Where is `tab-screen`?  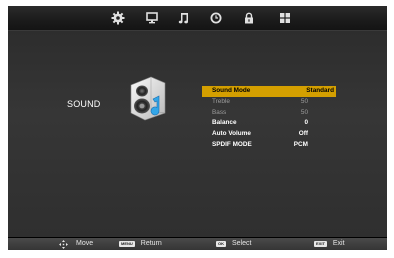
tab-screen is located at coordinates (152, 18).